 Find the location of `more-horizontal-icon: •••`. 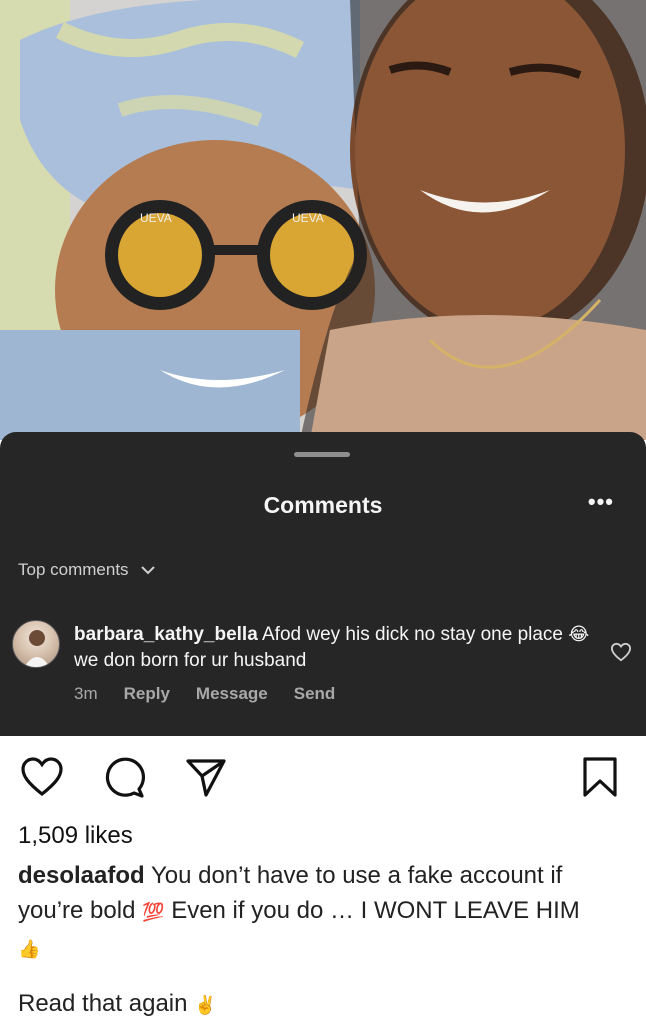

more-horizontal-icon: ••• is located at coordinates (601, 502).